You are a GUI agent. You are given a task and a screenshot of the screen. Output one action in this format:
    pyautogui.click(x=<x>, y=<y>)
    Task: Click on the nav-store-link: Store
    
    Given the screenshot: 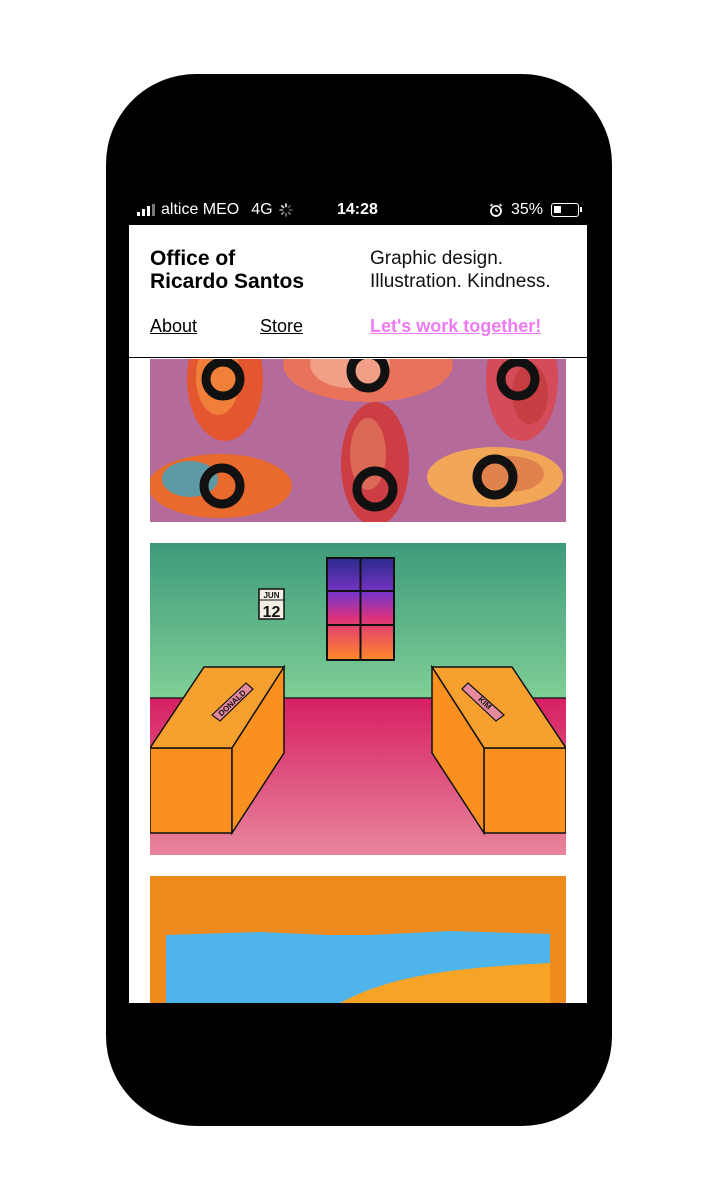 What is the action you would take?
    pyautogui.click(x=281, y=326)
    